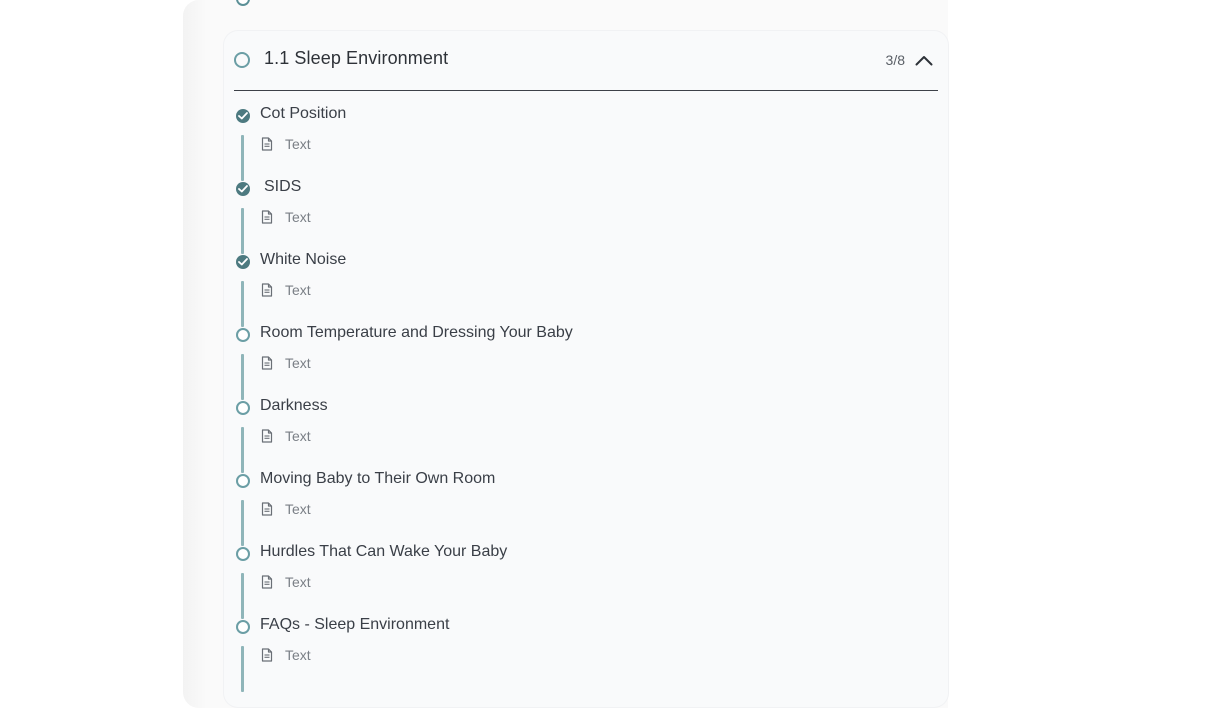 The width and height of the screenshot is (1212, 708). I want to click on lesson-title: FAQs - Sleep Environment, so click(354, 625).